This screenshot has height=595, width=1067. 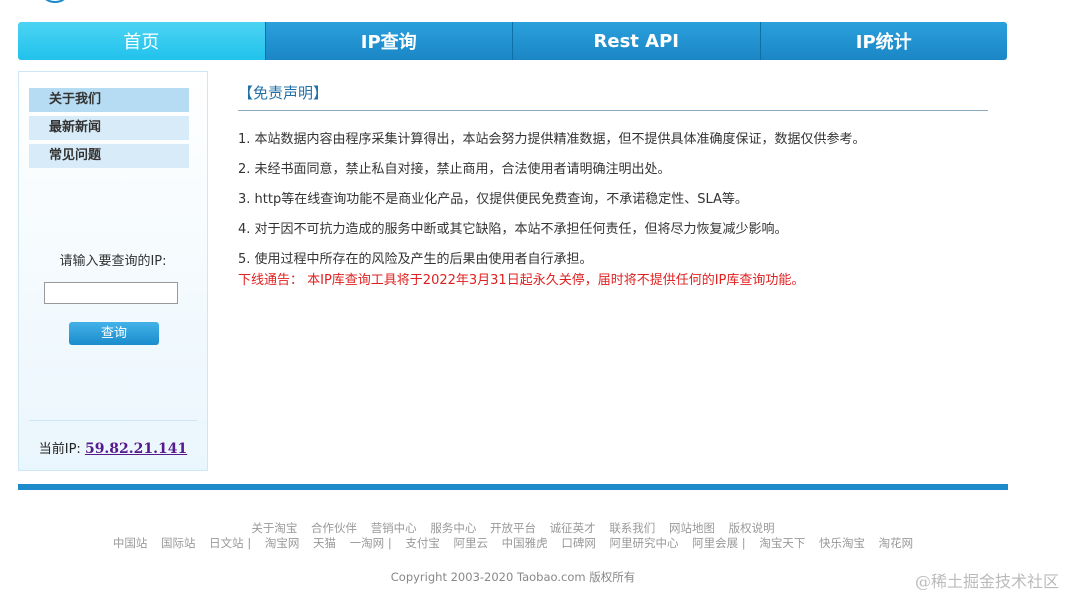 I want to click on footer-link: 淘宝天下, so click(x=782, y=543).